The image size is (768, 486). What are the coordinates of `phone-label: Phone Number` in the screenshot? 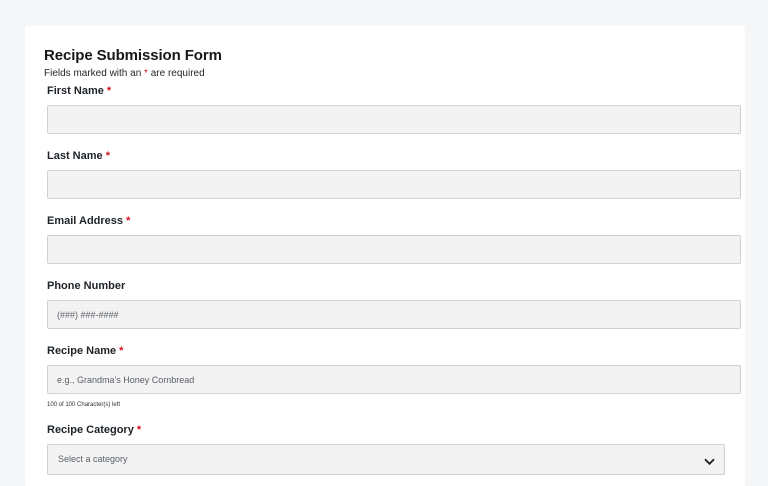 It's located at (86, 286).